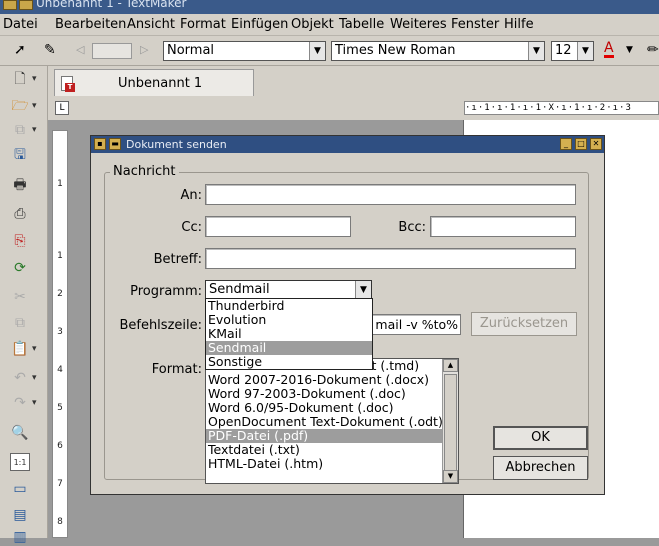 The image size is (659, 546). Describe the element at coordinates (289, 362) in the screenshot. I see `program-option-sonstige: Sonstige` at that location.